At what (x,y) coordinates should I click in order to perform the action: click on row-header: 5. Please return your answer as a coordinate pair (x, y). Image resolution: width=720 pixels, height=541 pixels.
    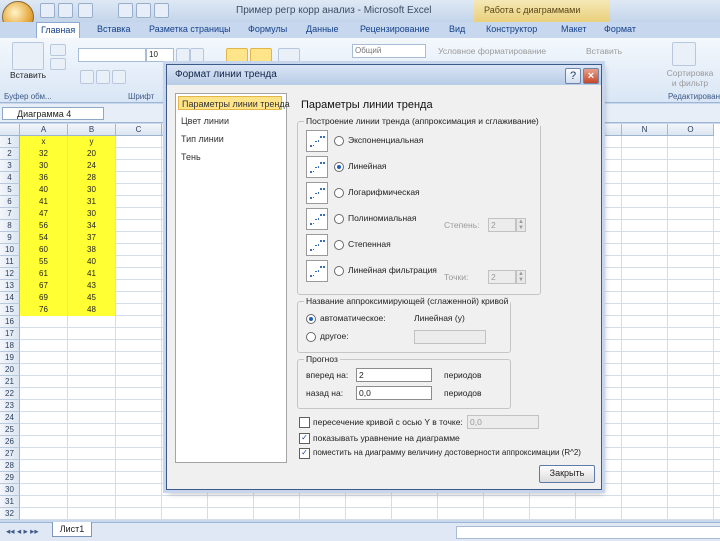
    Looking at the image, I should click on (10, 190).